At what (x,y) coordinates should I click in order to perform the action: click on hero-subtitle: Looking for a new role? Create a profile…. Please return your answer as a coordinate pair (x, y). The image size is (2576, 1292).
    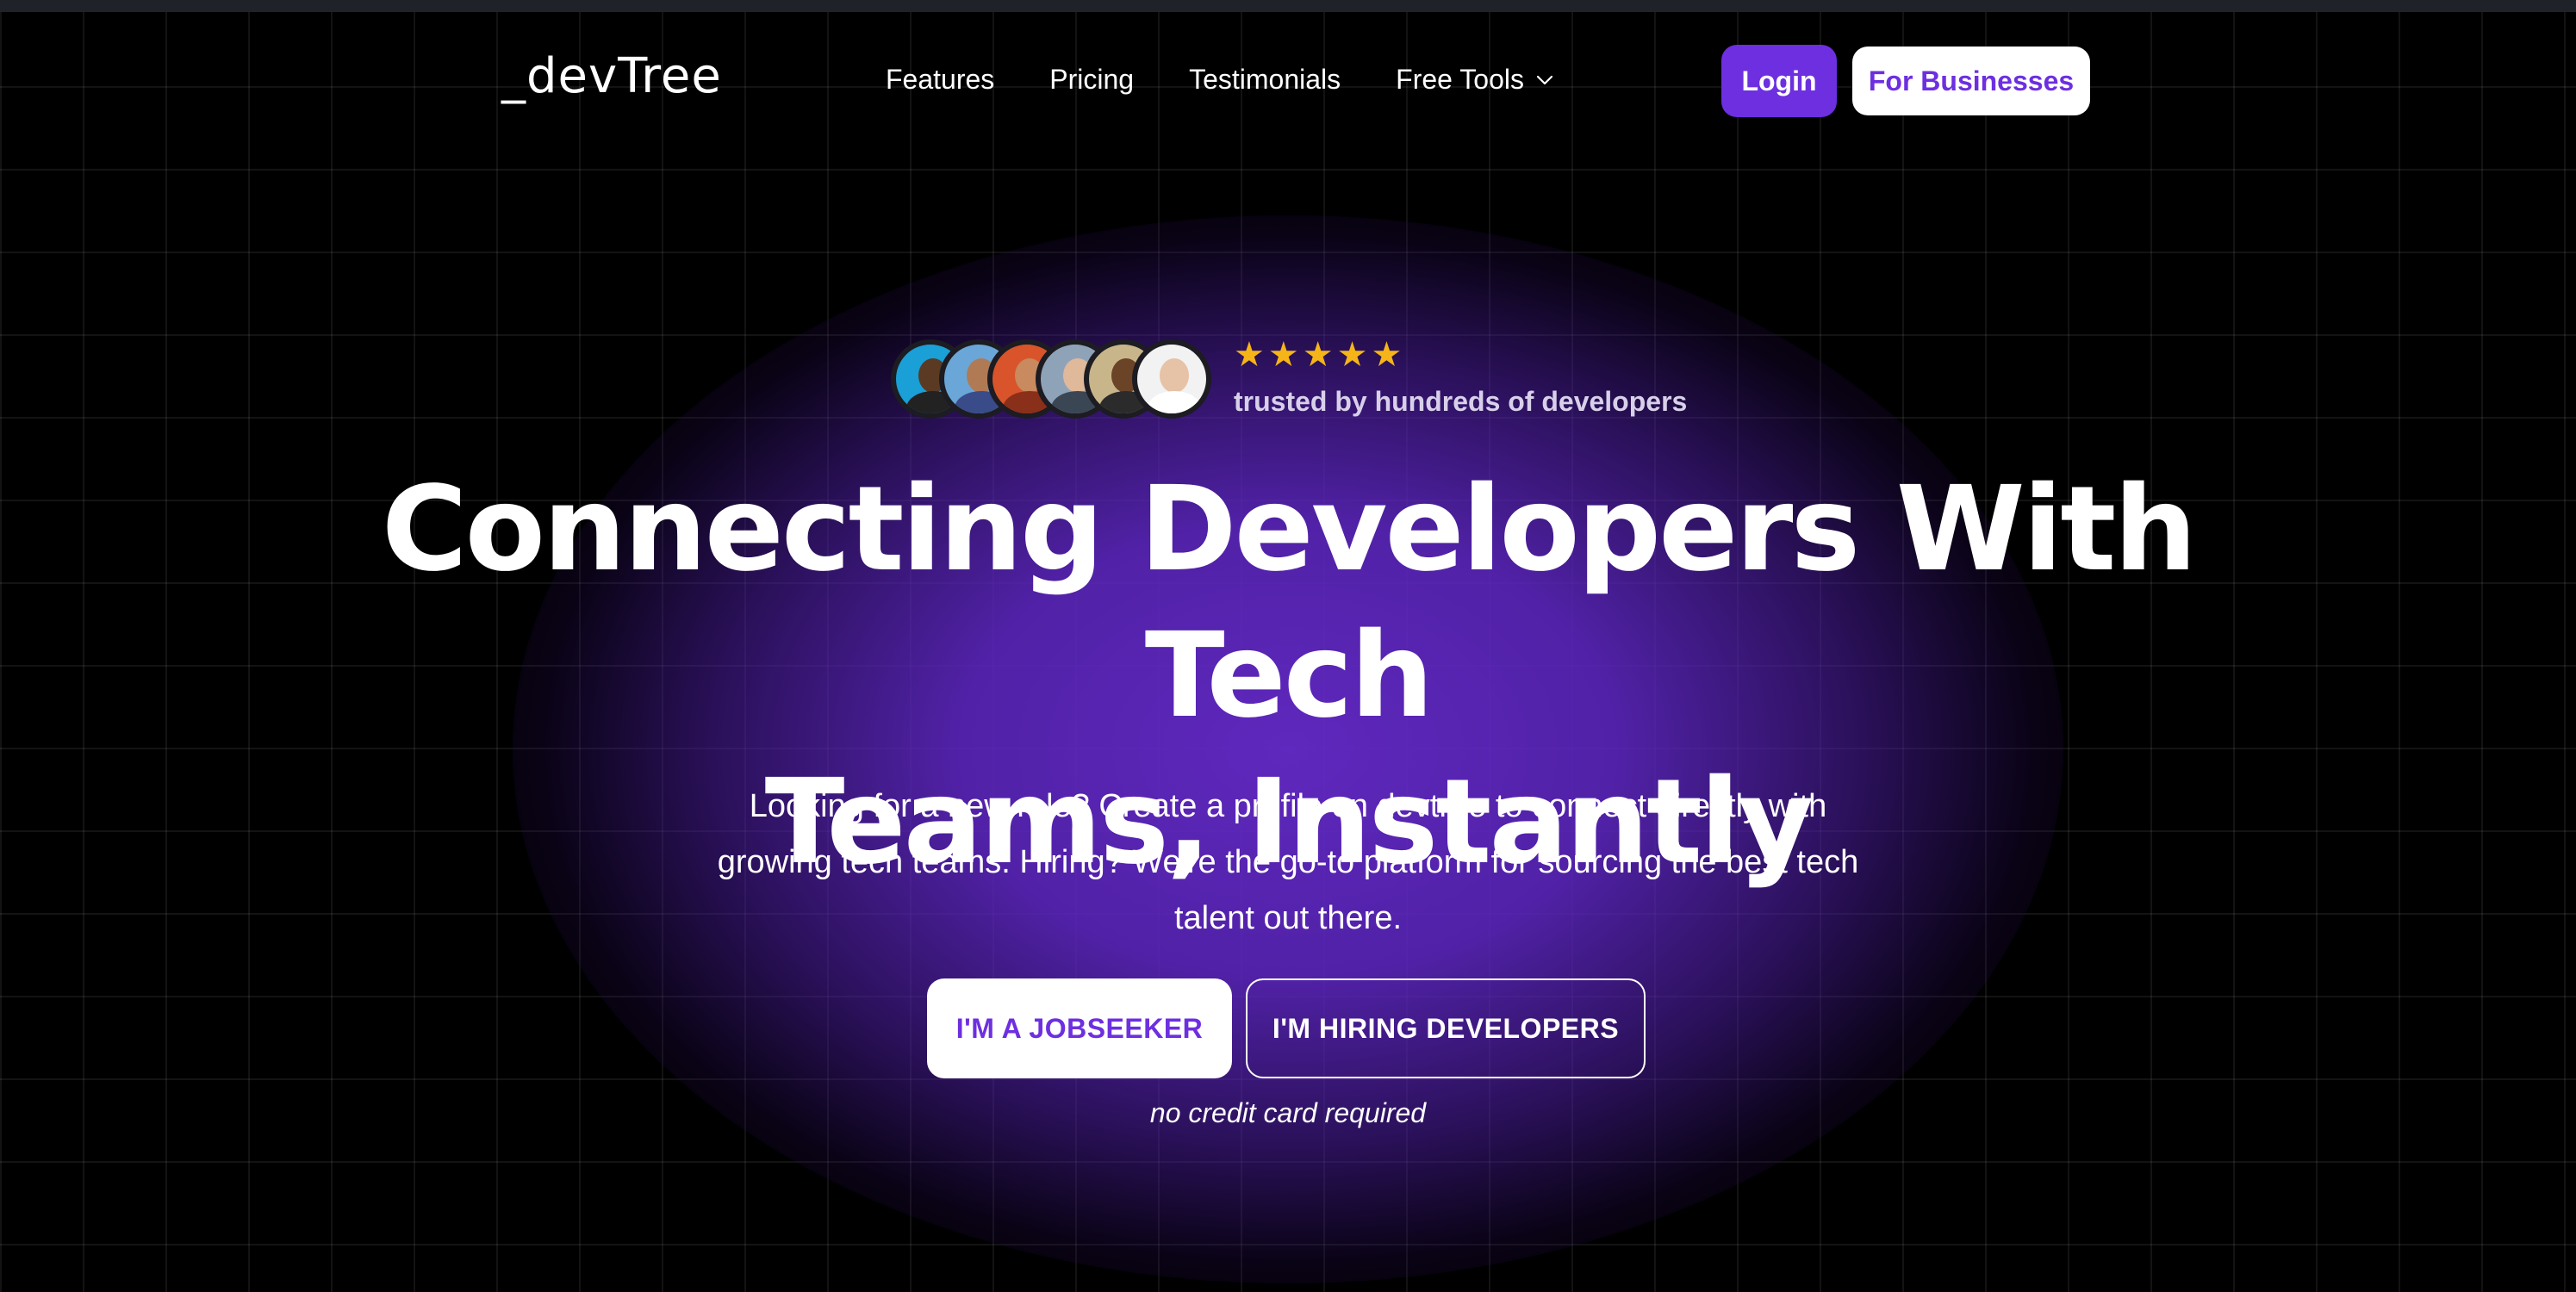
    Looking at the image, I should click on (1288, 862).